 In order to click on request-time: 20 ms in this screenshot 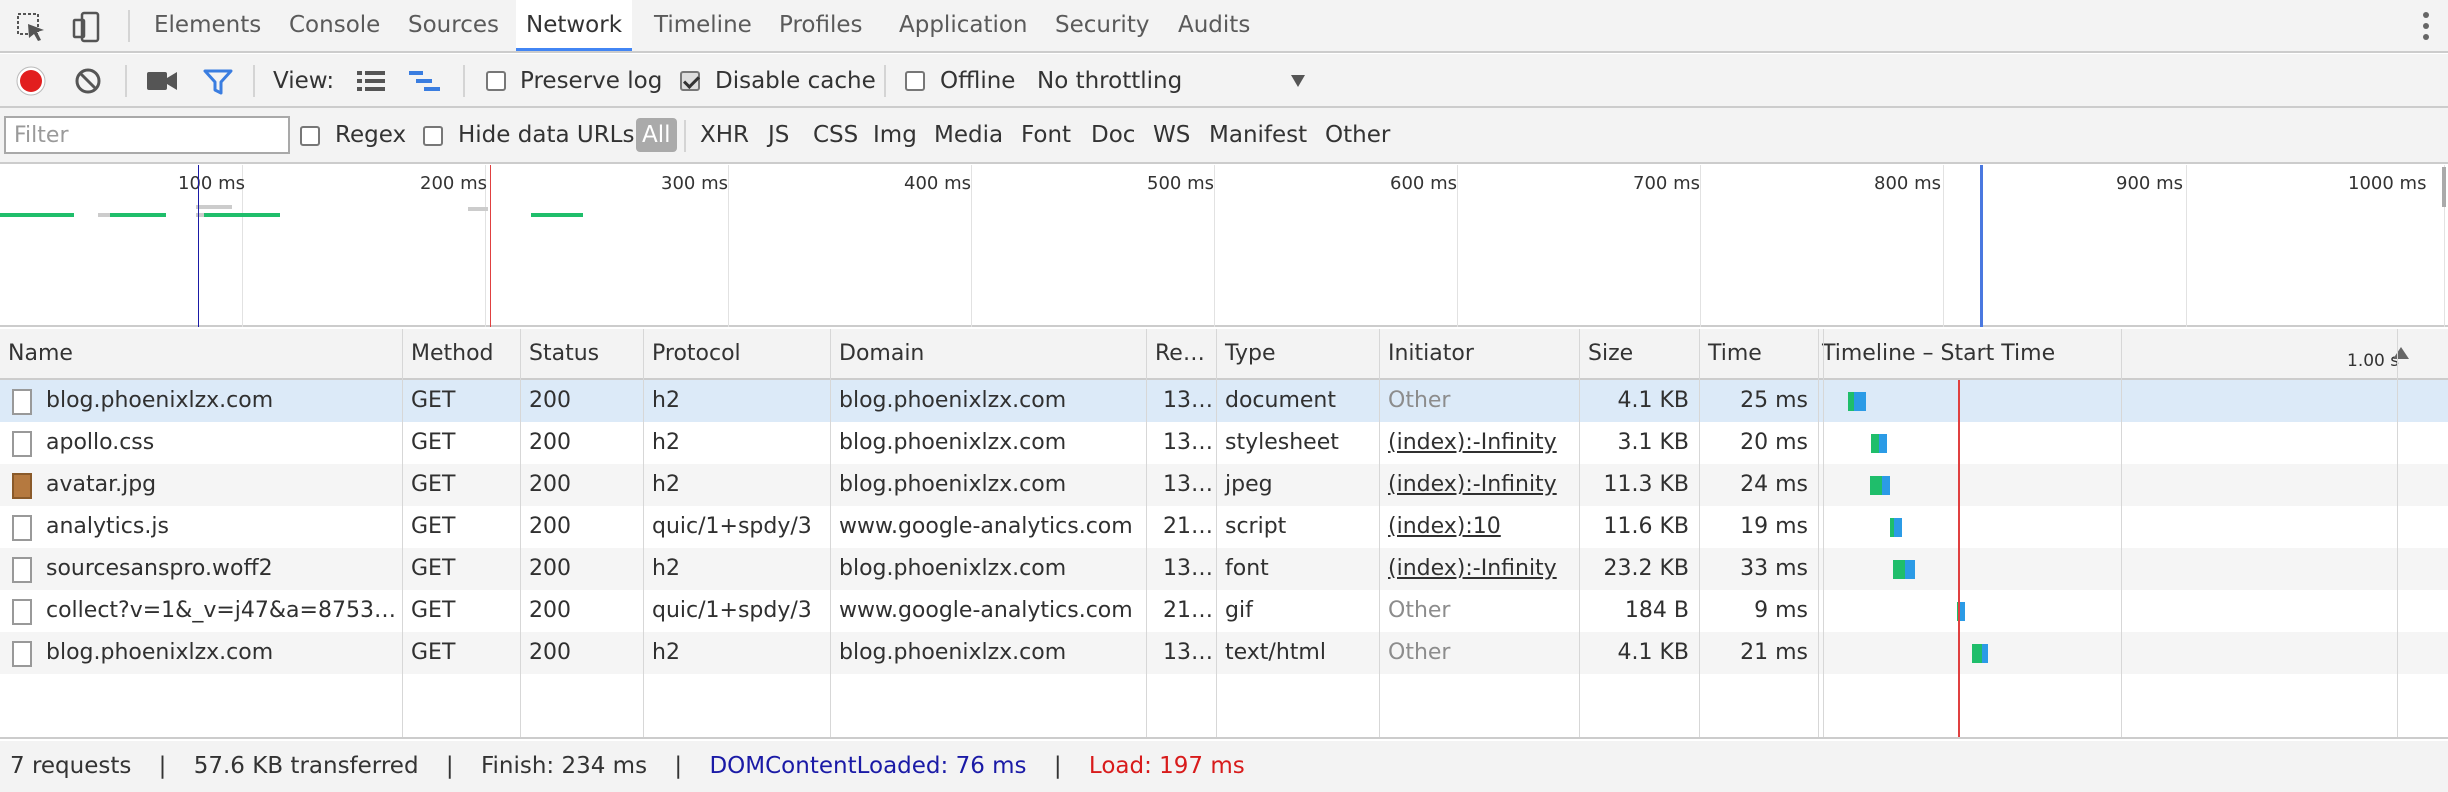, I will do `click(1774, 442)`.